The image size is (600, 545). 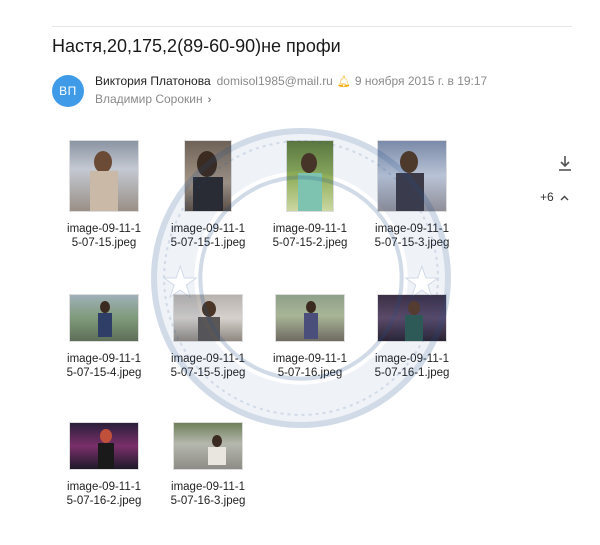 What do you see at coordinates (208, 494) in the screenshot?
I see `attachment-filename: image-09-11-1 5-07-16-3.jpeg` at bounding box center [208, 494].